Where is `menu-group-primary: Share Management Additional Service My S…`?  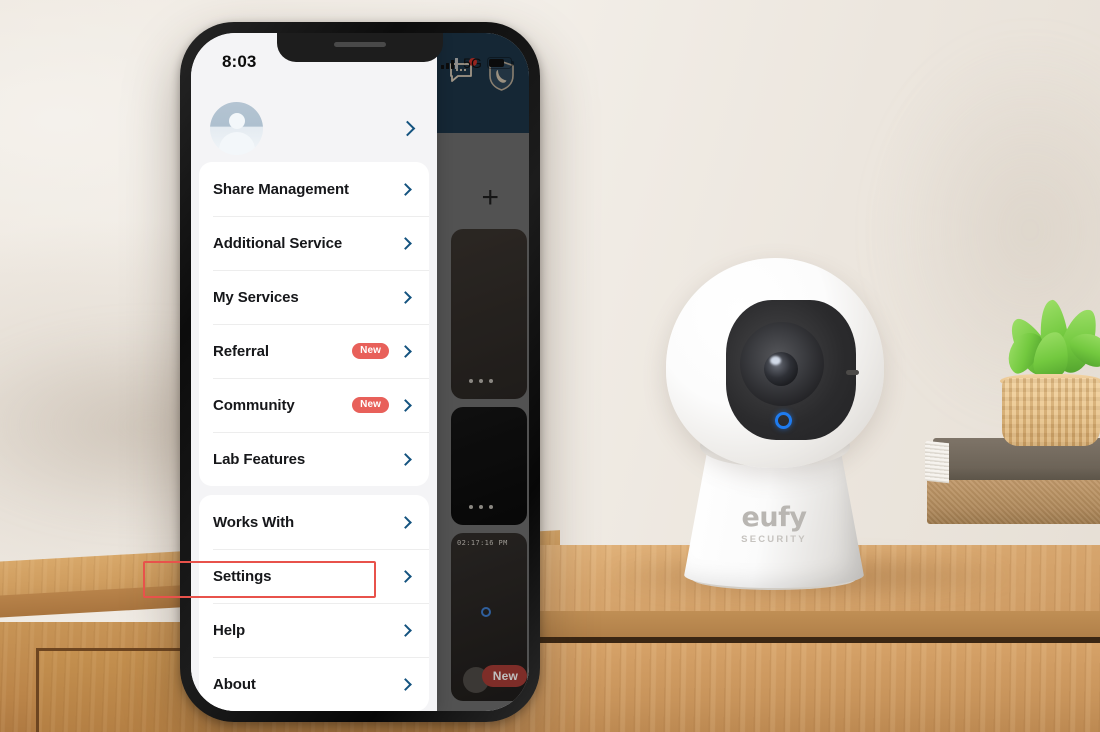
menu-group-primary: Share Management Additional Service My S… is located at coordinates (314, 324).